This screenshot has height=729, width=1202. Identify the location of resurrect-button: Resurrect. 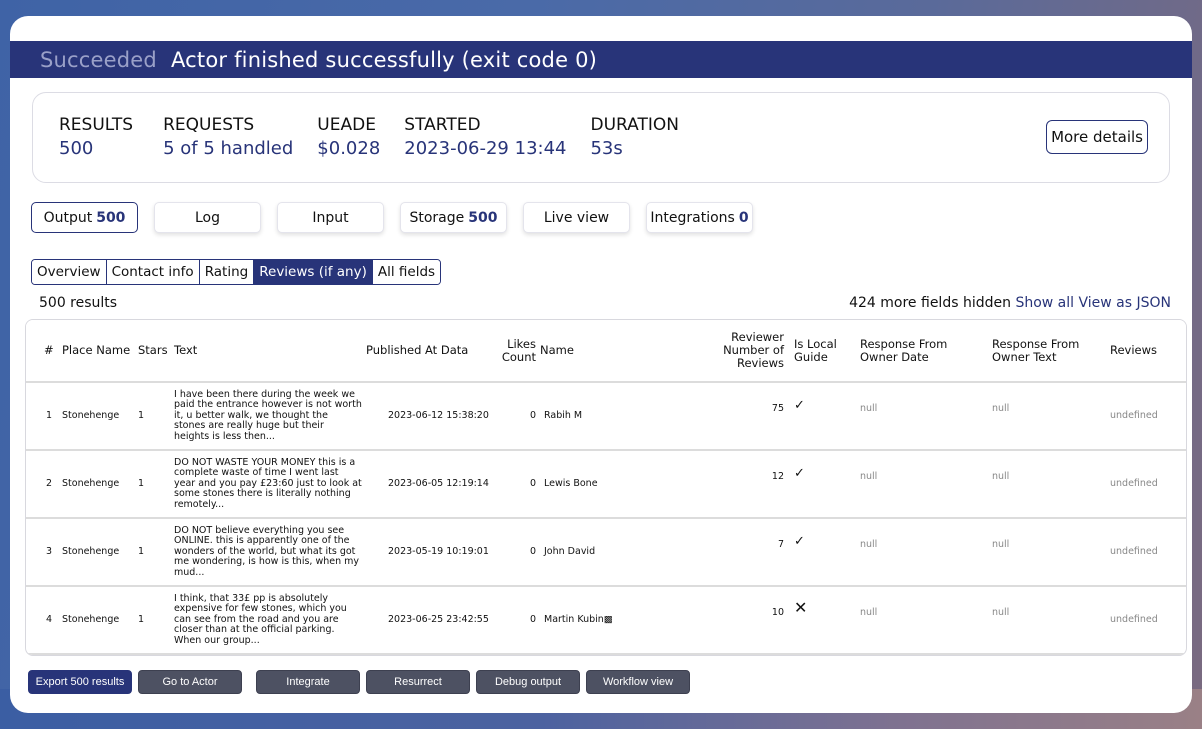
(418, 682).